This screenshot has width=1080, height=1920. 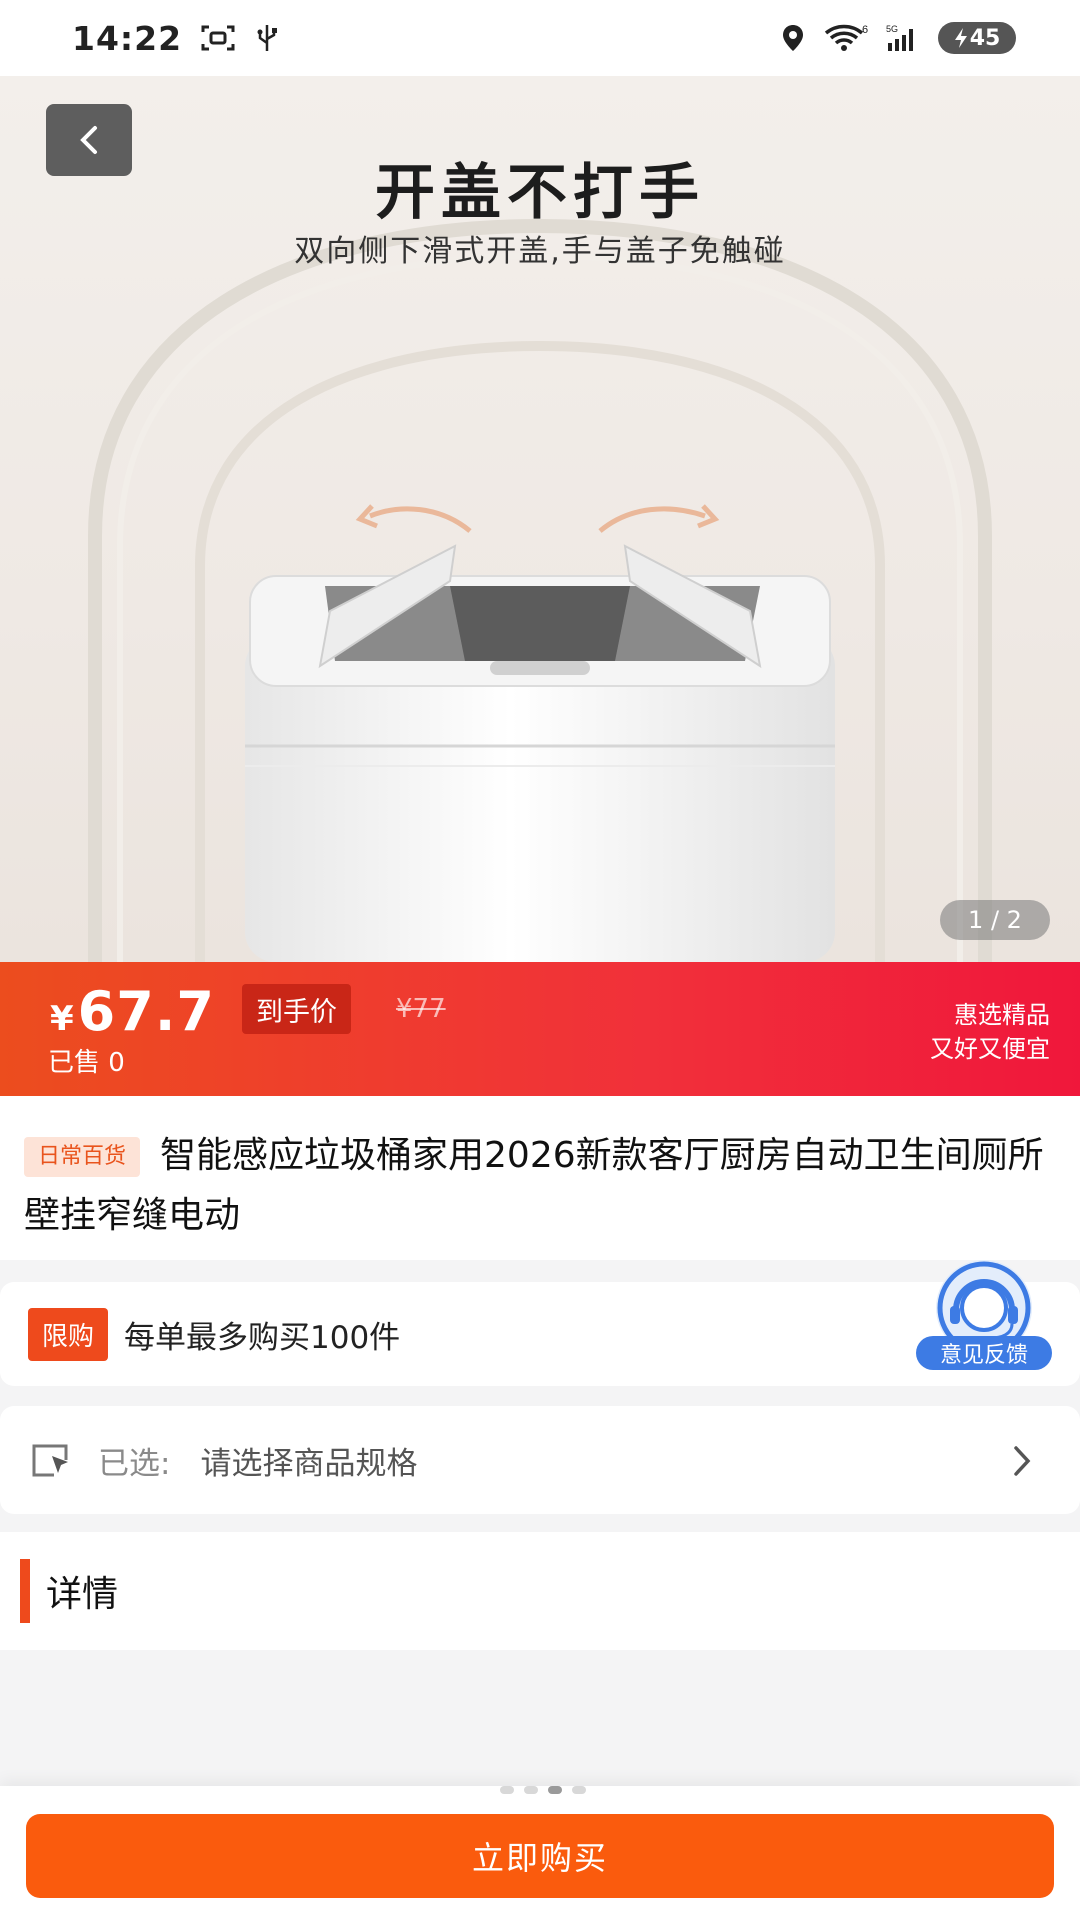 What do you see at coordinates (267, 38) in the screenshot?
I see `usb-icon` at bounding box center [267, 38].